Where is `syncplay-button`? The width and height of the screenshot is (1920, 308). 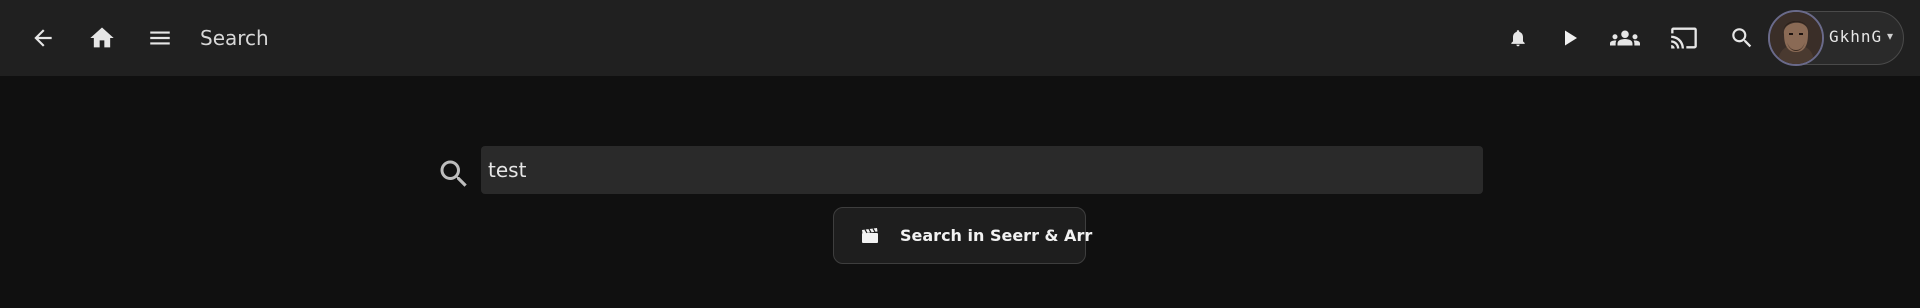 syncplay-button is located at coordinates (1625, 38).